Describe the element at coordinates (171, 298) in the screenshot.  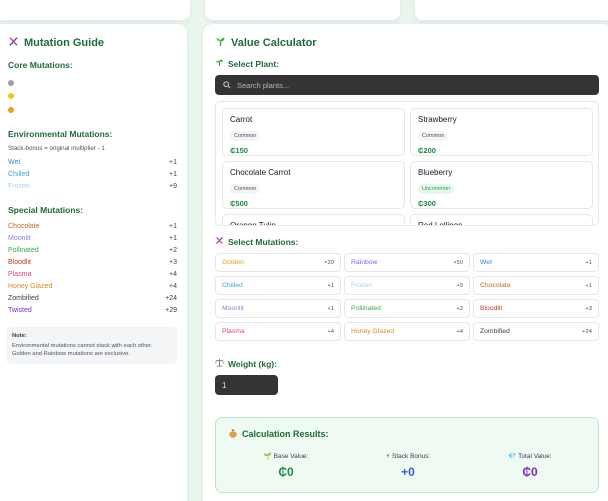
I see `mutation-bonus: +24` at that location.